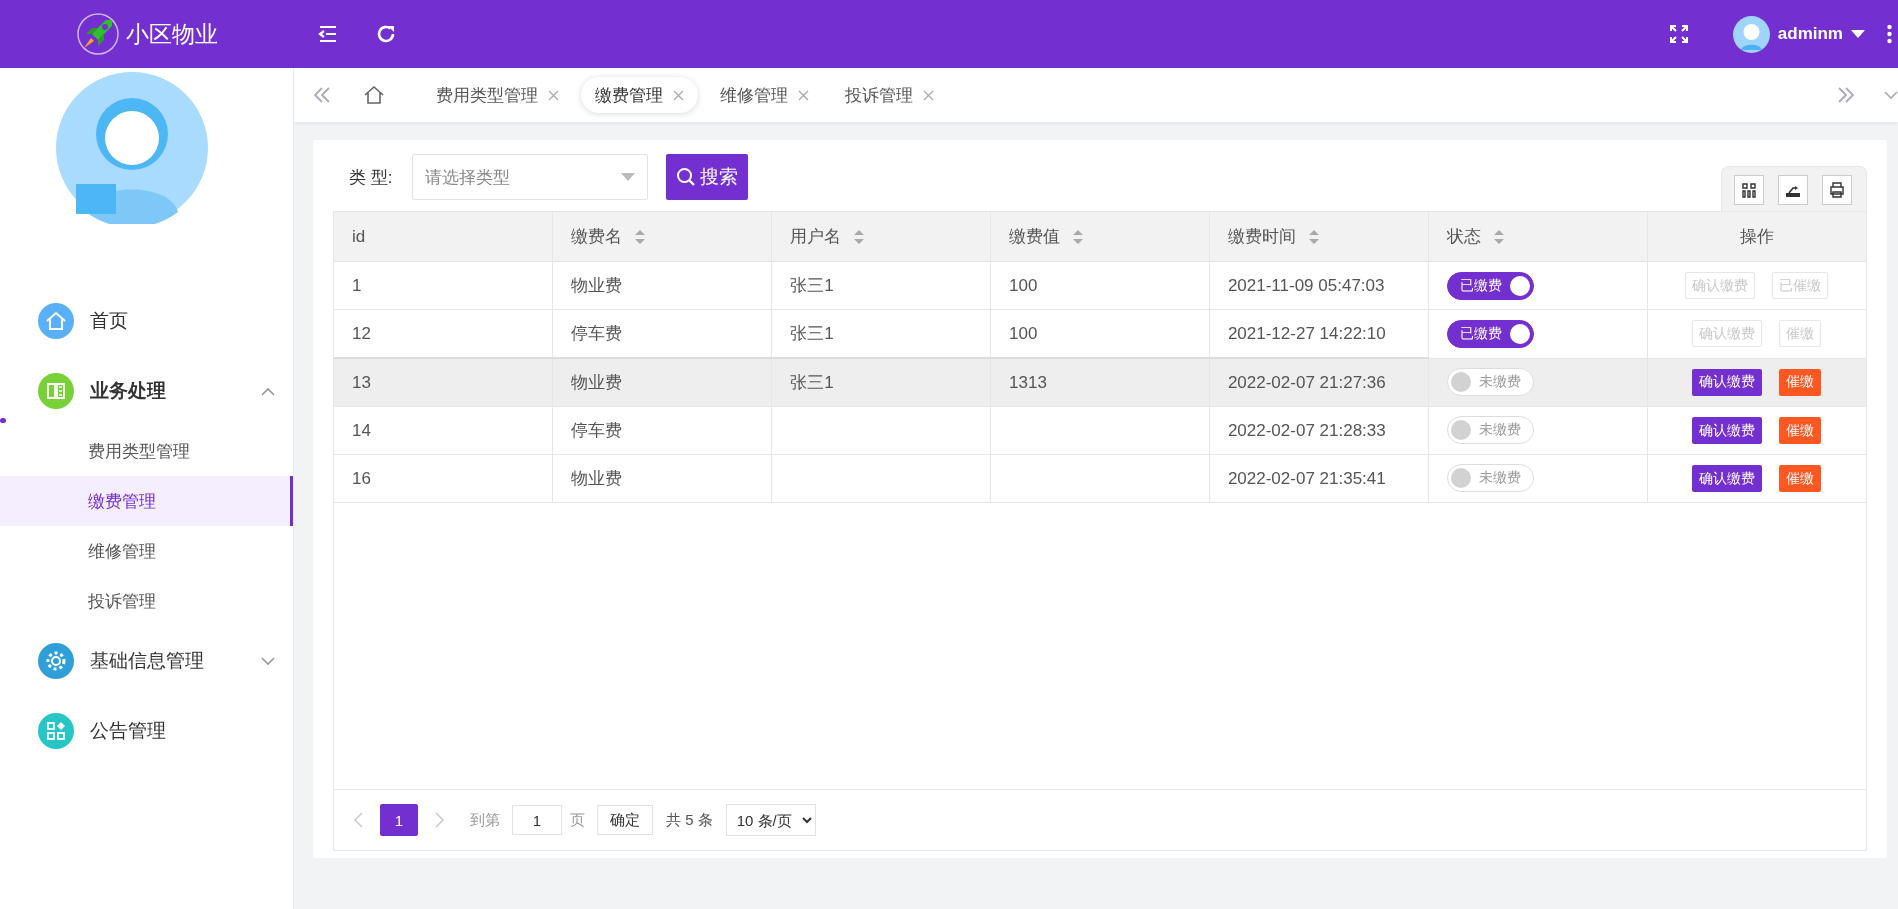 This screenshot has height=909, width=1898. I want to click on column-header: 缴费时间, so click(1319, 237).